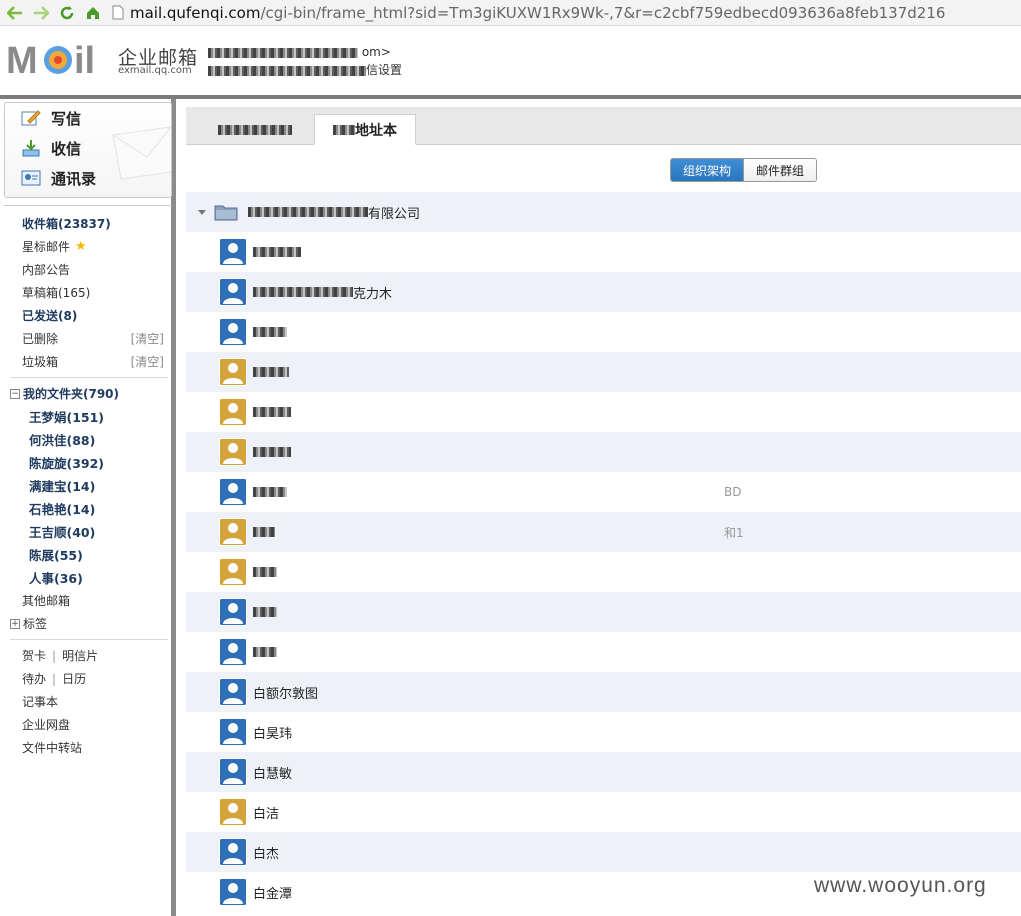  Describe the element at coordinates (734, 532) in the screenshot. I see `contact-department: 和1` at that location.